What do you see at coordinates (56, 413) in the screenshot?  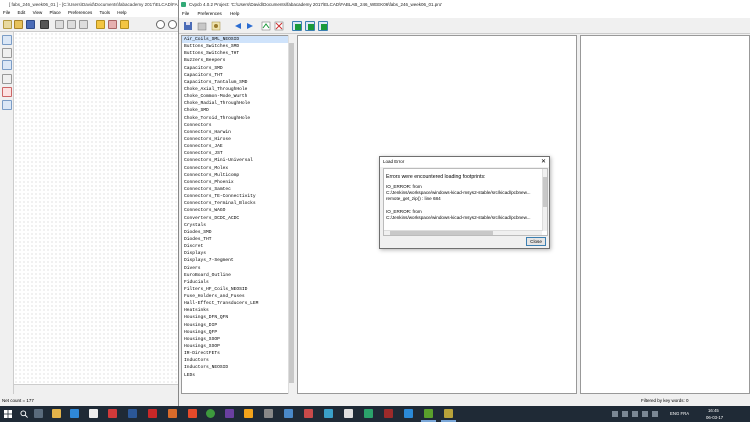 I see `file-explorer-icon` at bounding box center [56, 413].